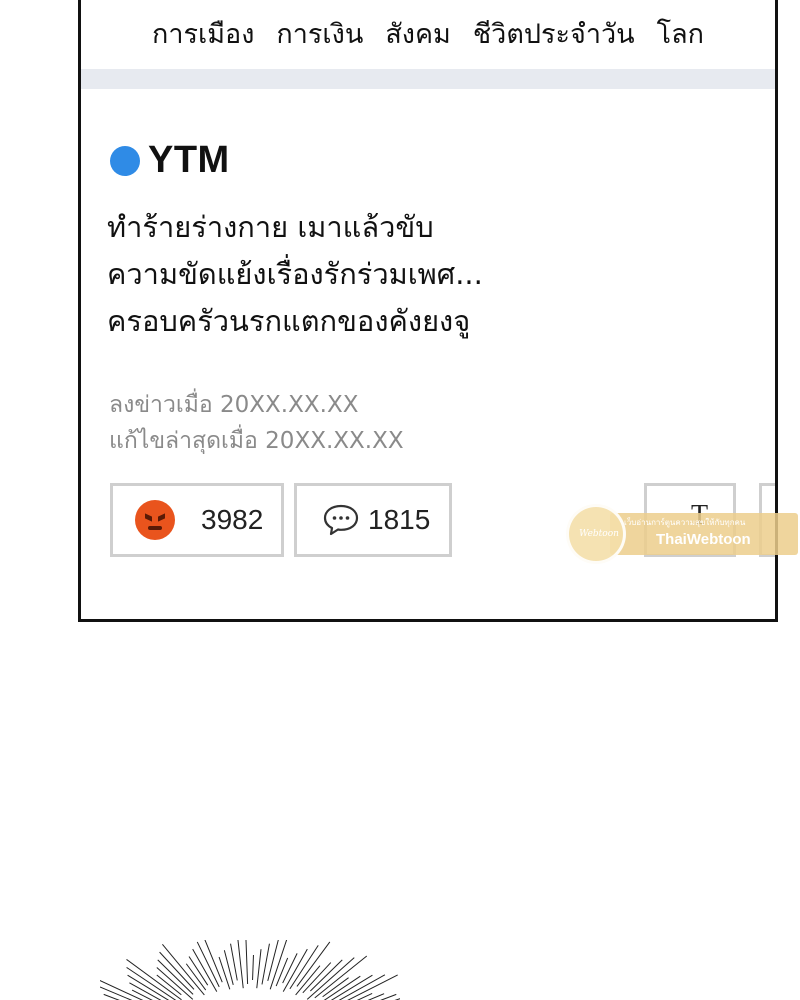 The height and width of the screenshot is (1000, 800). Describe the element at coordinates (203, 33) in the screenshot. I see `nav-item-politics: การเมือง` at that location.